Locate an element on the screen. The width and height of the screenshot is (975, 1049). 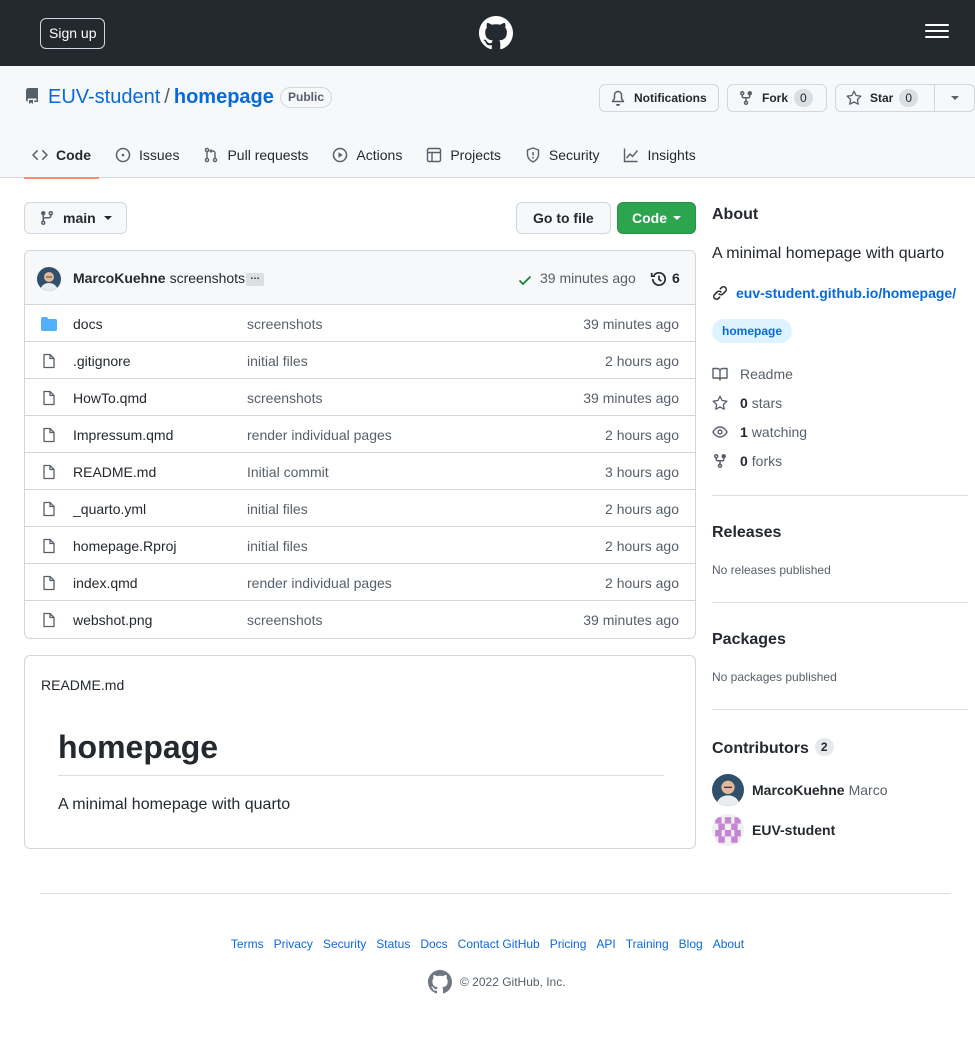
tab-security: Security is located at coordinates (562, 155).